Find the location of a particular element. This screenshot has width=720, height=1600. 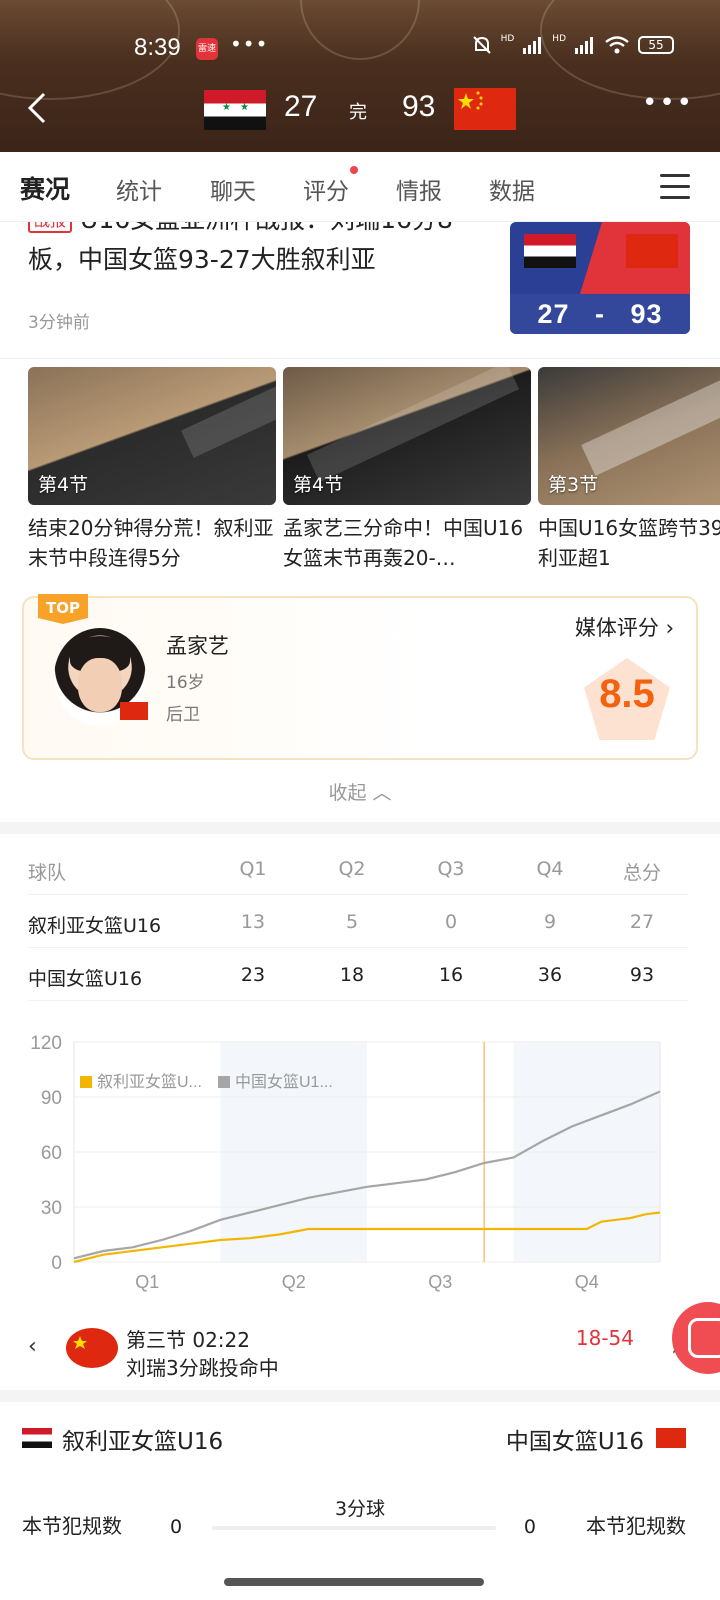

tab-chat: 聊天 is located at coordinates (233, 189).